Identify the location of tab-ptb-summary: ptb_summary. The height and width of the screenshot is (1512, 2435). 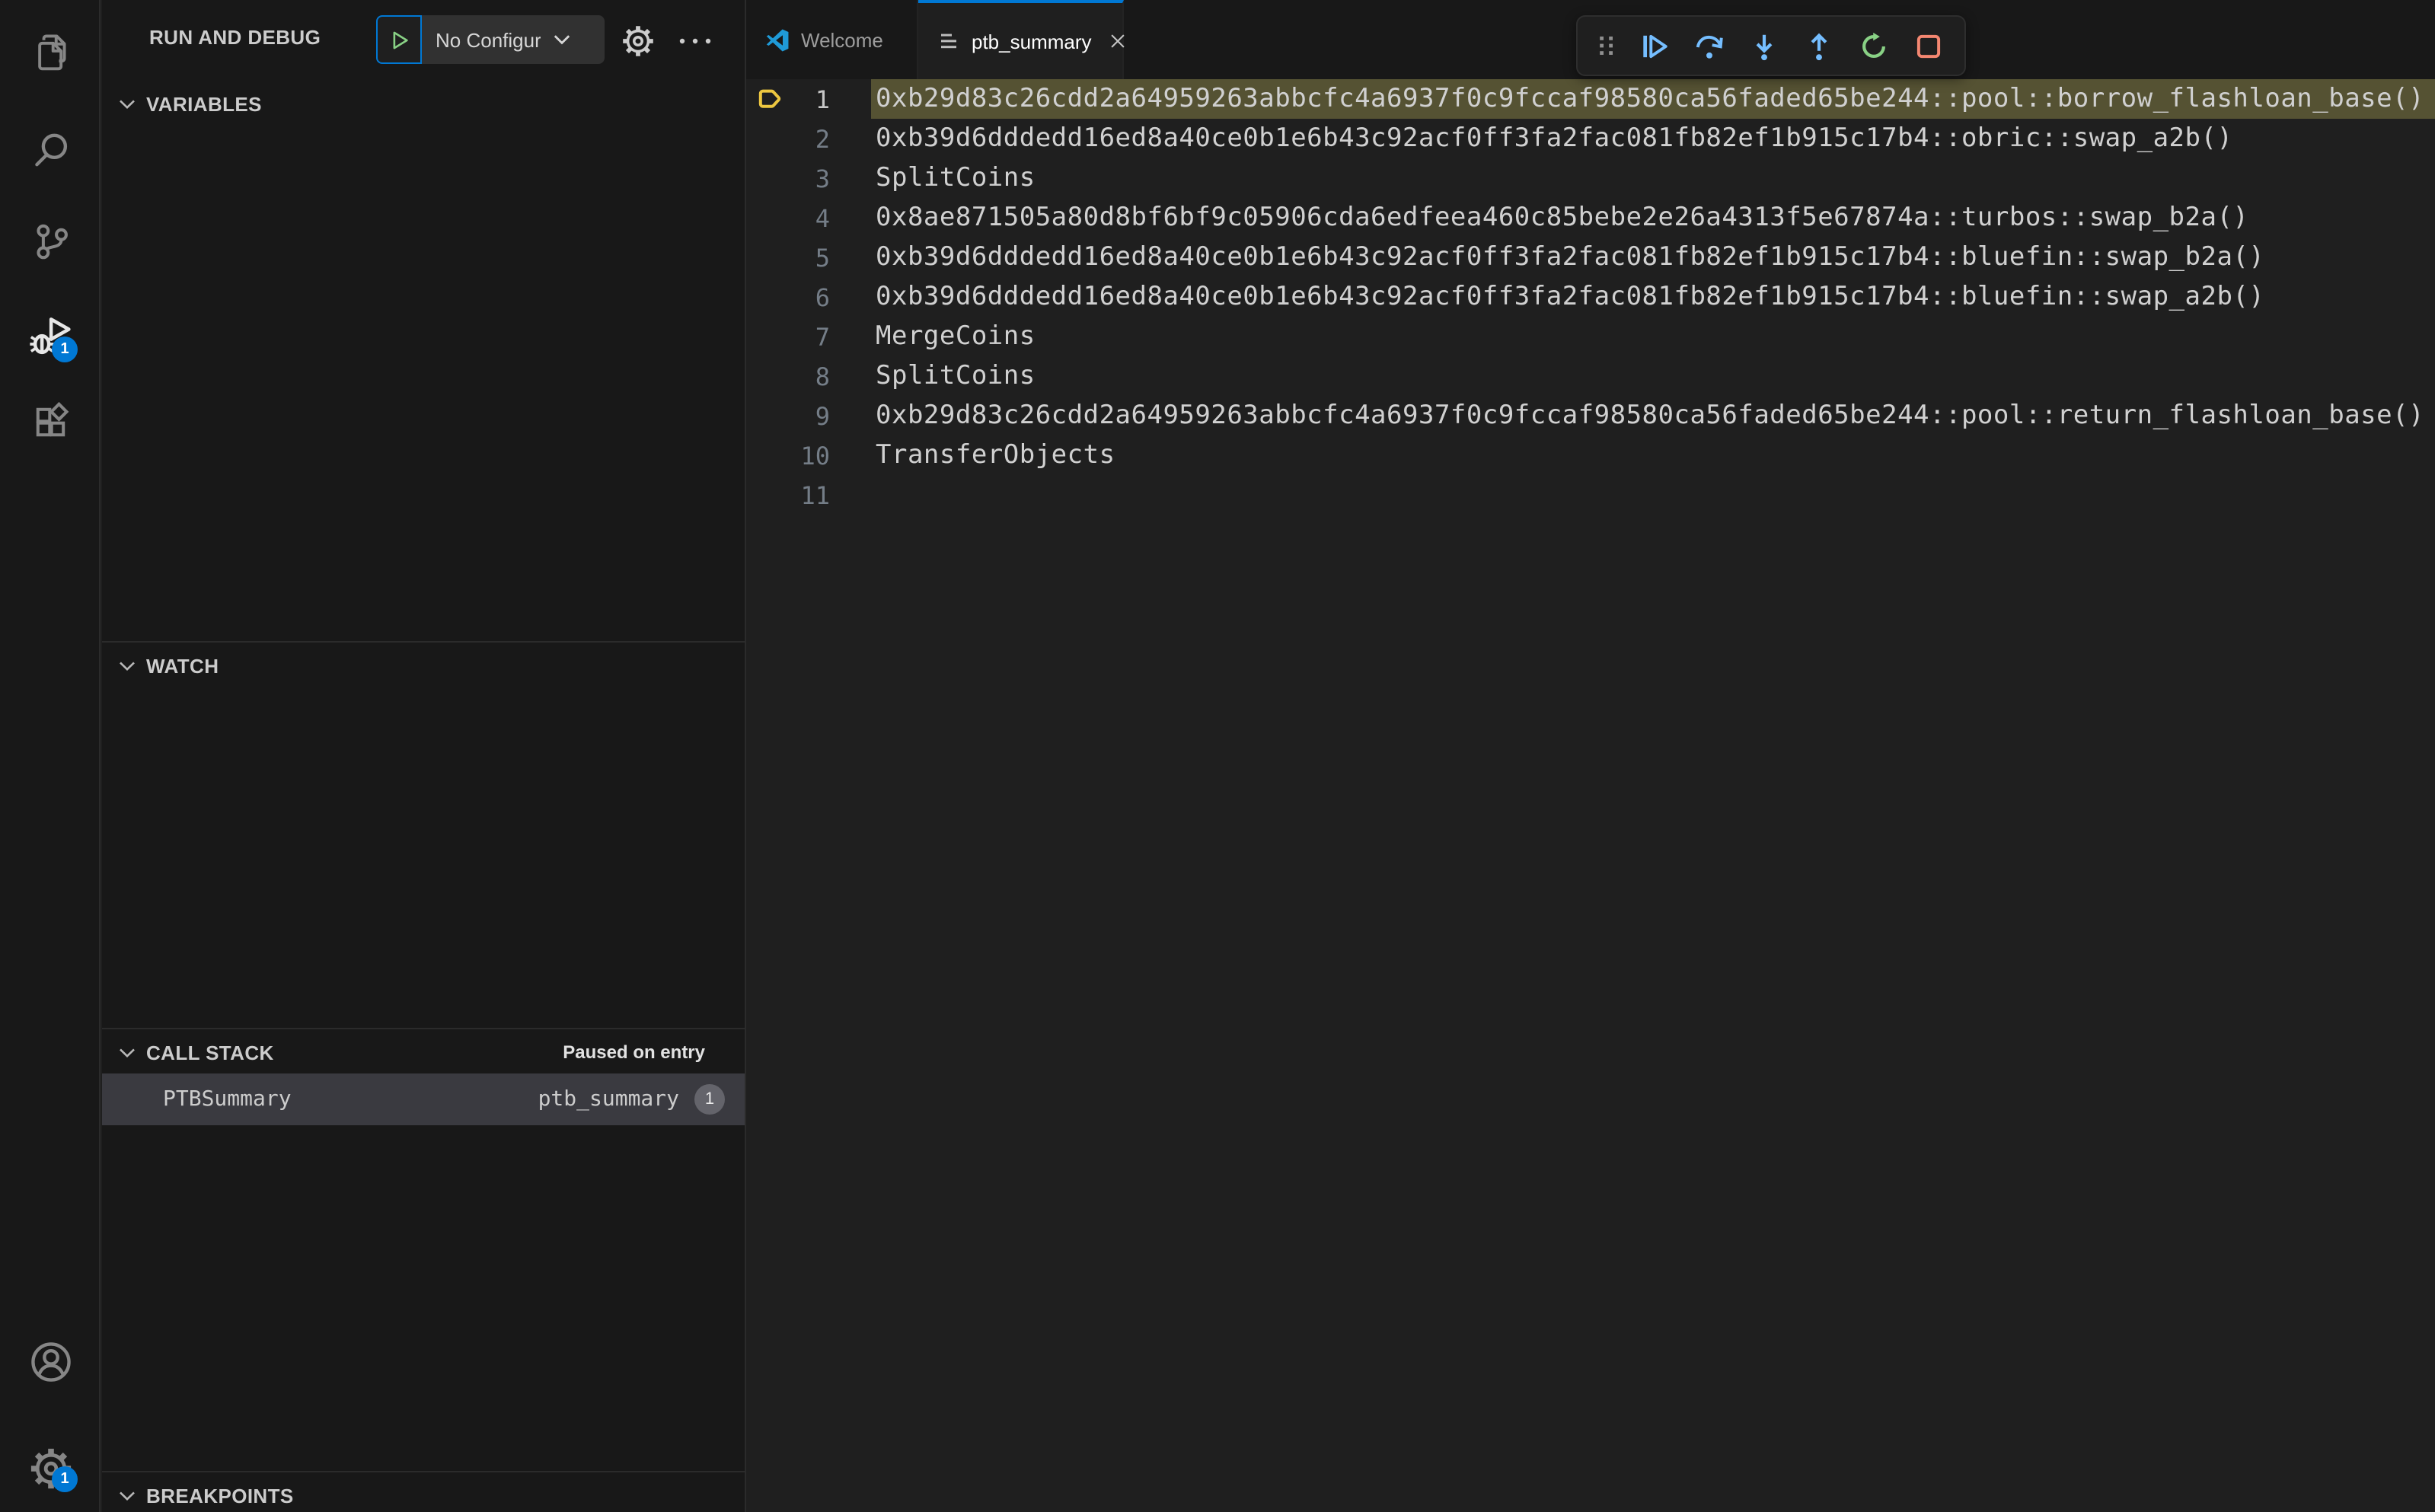
(1021, 39).